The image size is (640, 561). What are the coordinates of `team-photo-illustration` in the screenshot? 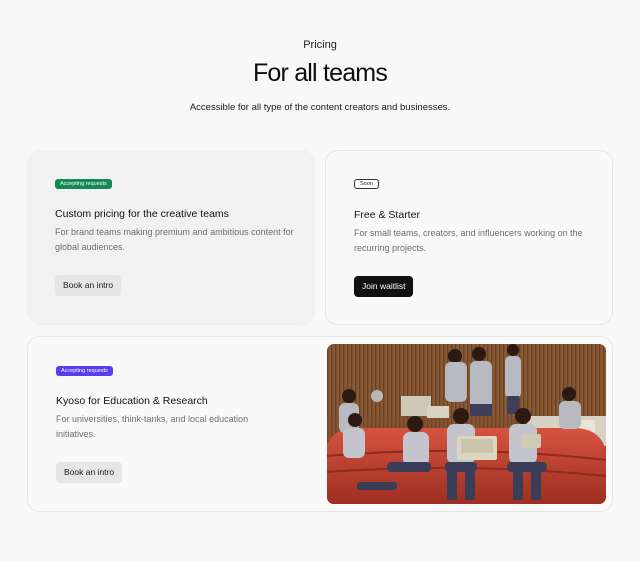 It's located at (466, 424).